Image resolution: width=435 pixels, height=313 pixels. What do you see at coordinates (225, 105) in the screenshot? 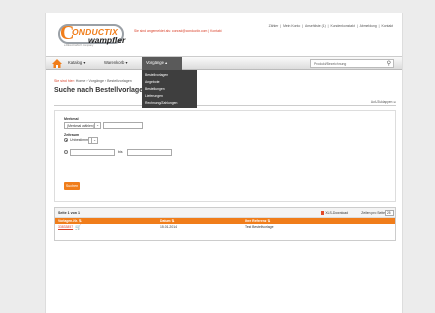
I see `divider` at bounding box center [225, 105].